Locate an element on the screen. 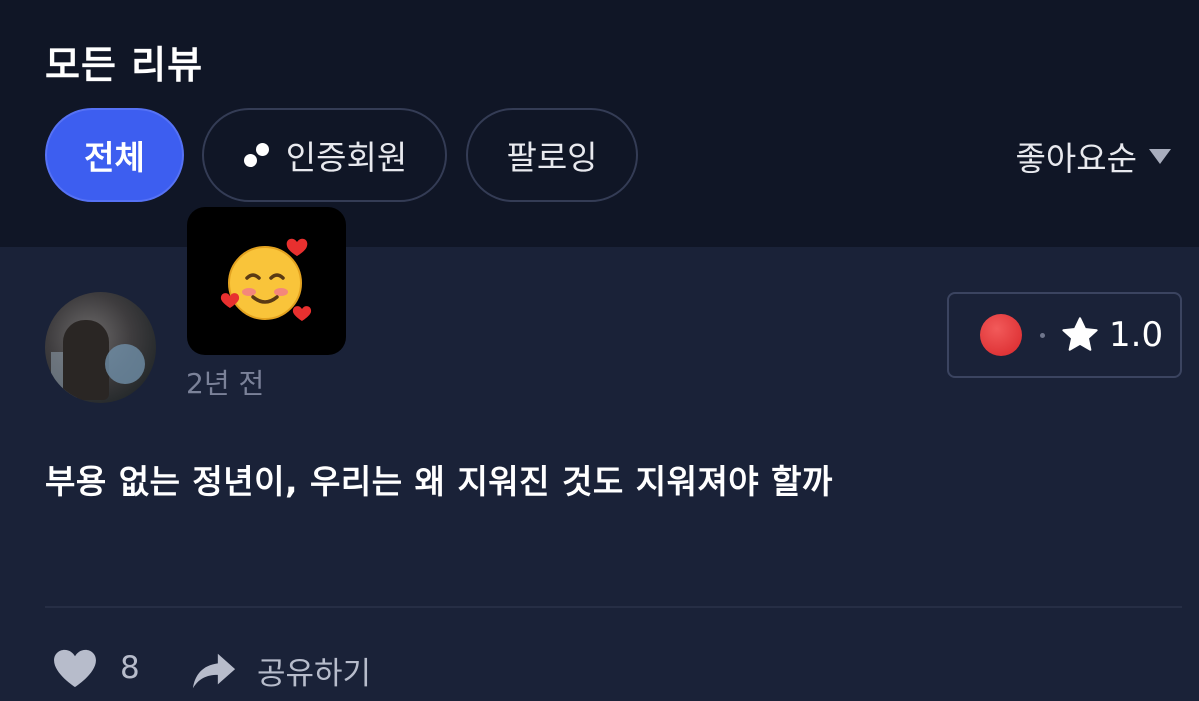 The width and height of the screenshot is (1199, 701). filter-verified-label: 인증회원 is located at coordinates (346, 157).